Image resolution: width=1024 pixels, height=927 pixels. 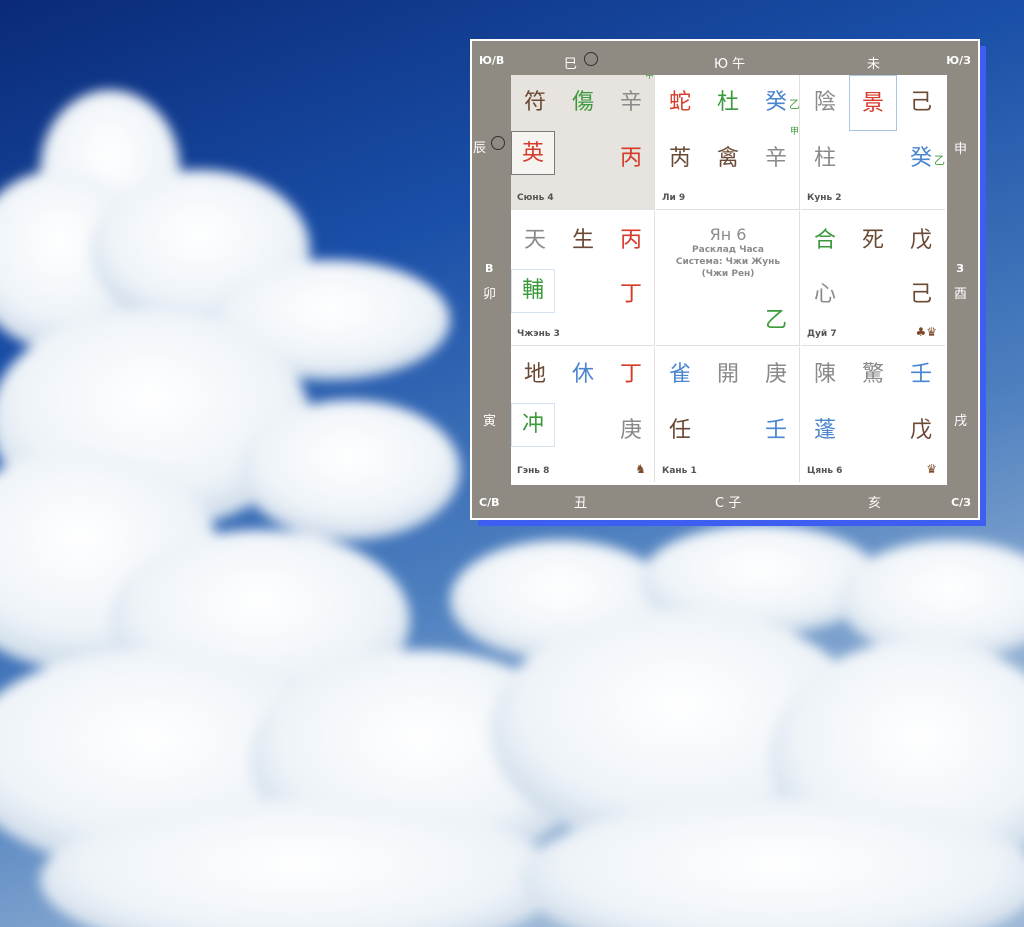 I want to click on spirit-char: 天, so click(x=534, y=240).